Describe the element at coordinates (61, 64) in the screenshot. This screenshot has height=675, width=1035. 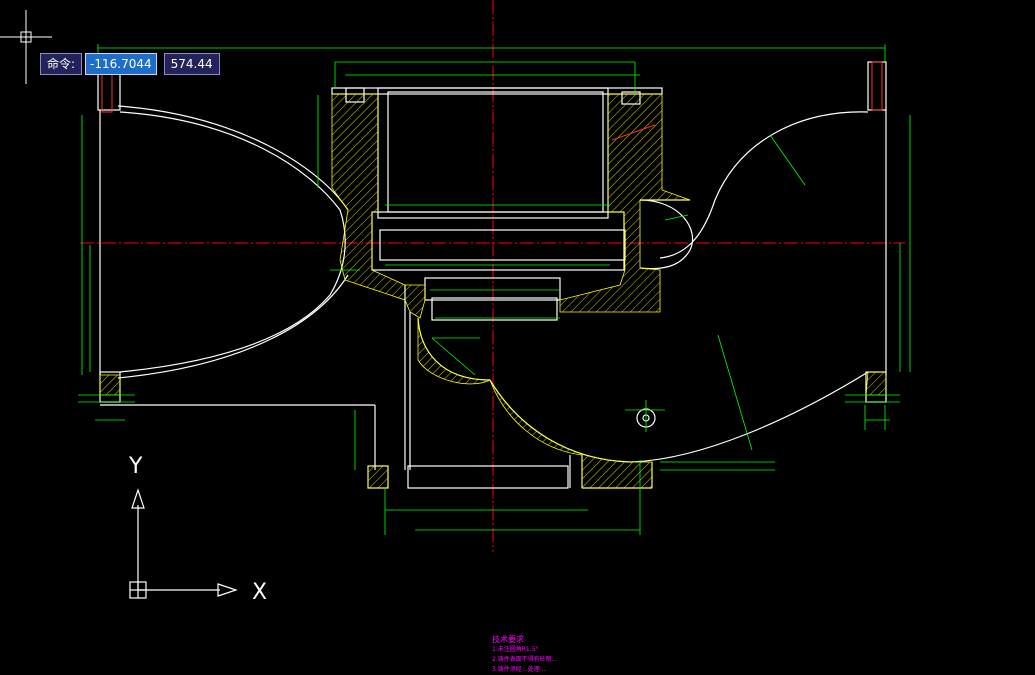
I see `command-prompt-label: 命令:` at that location.